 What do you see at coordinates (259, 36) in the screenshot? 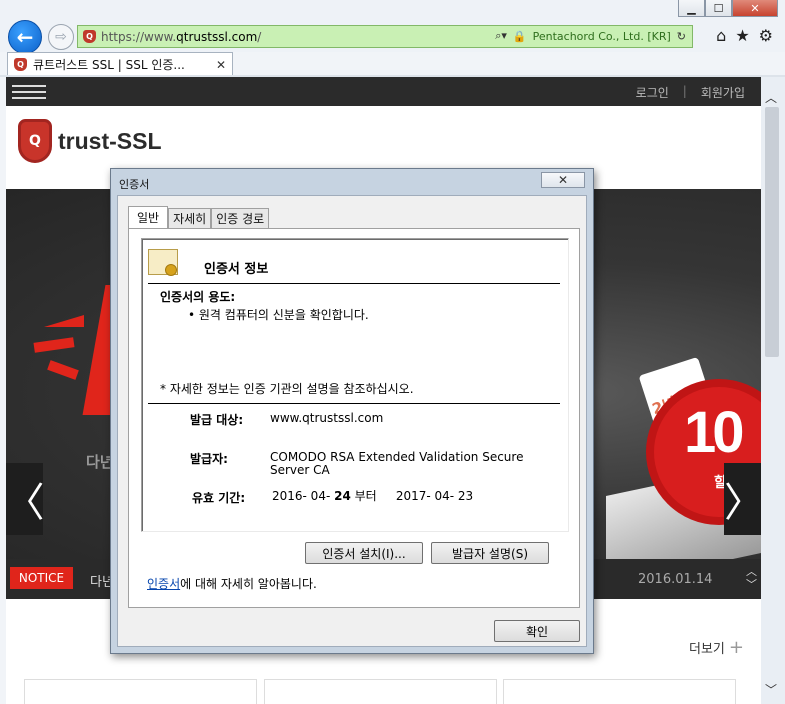
I see `url-suffix: /` at bounding box center [259, 36].